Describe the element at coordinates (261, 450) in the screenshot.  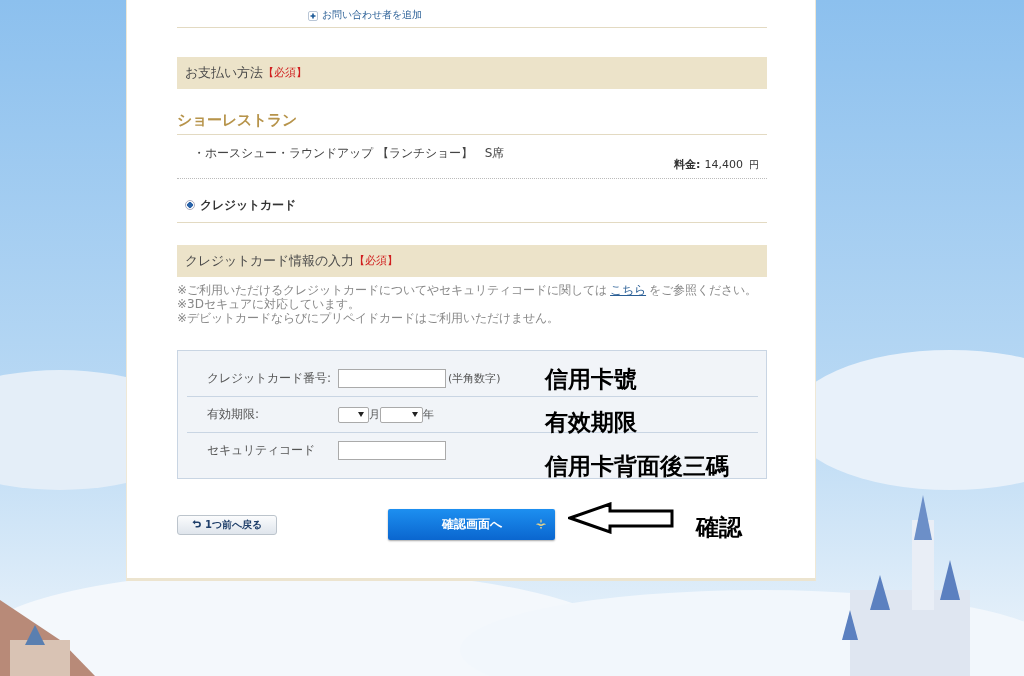
I see `field-label: セキュリティコード` at that location.